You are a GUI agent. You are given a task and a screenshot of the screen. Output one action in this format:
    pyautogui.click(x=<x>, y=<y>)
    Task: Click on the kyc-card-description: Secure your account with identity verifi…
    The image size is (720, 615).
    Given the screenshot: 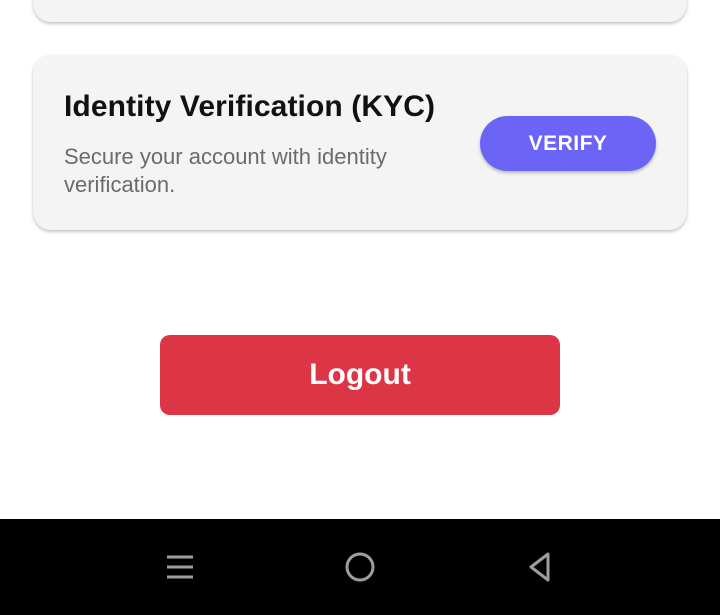 What is the action you would take?
    pyautogui.click(x=225, y=170)
    